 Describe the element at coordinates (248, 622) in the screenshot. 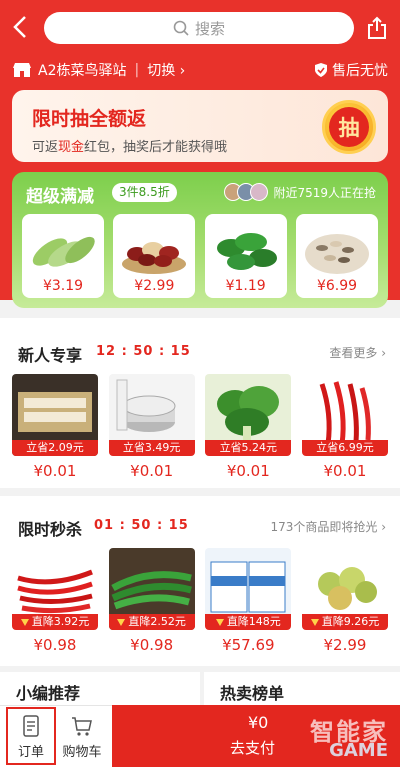

I see `price-drop-badge: 直降148元` at that location.